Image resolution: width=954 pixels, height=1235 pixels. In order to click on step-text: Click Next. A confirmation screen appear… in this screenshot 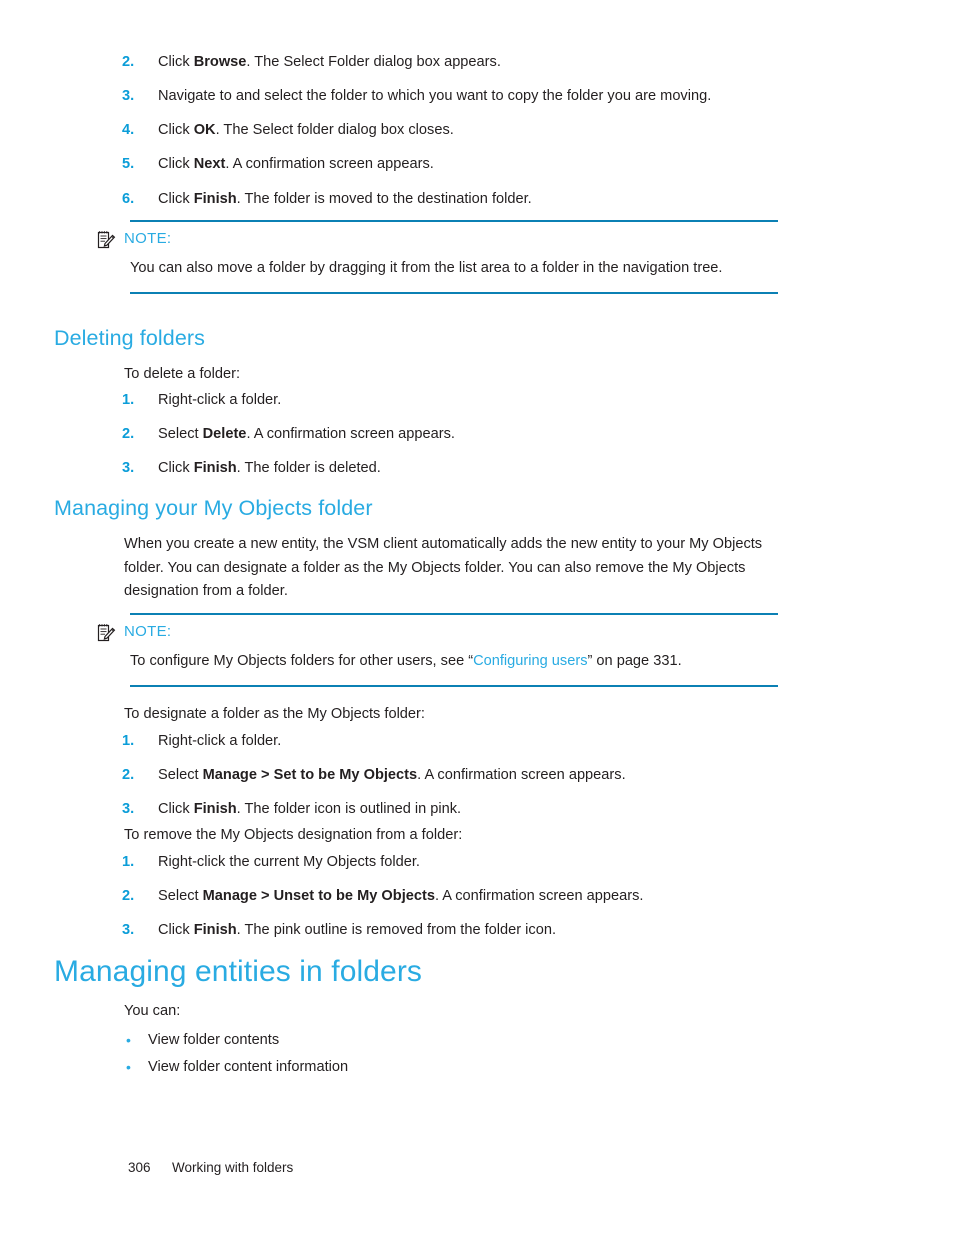, I will do `click(296, 164)`.